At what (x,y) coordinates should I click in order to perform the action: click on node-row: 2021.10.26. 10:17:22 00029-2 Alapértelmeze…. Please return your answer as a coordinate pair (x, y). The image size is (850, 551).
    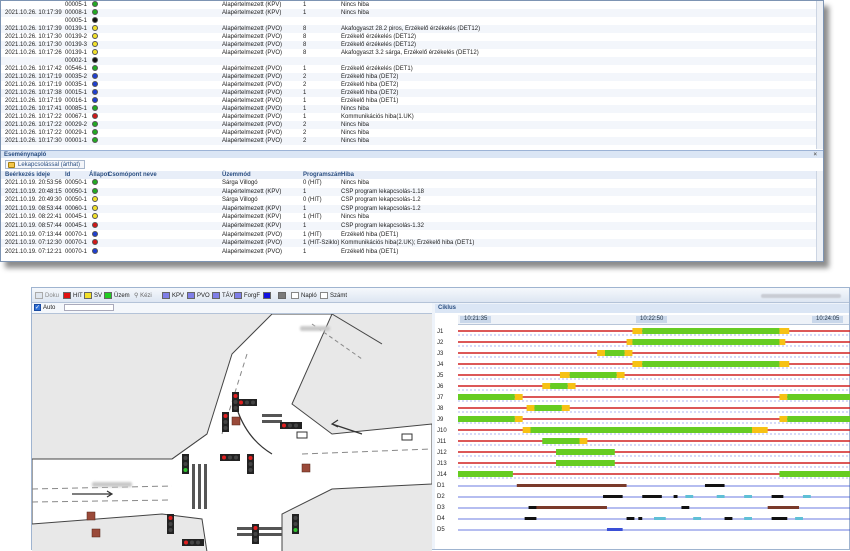
    Looking at the image, I should click on (412, 125).